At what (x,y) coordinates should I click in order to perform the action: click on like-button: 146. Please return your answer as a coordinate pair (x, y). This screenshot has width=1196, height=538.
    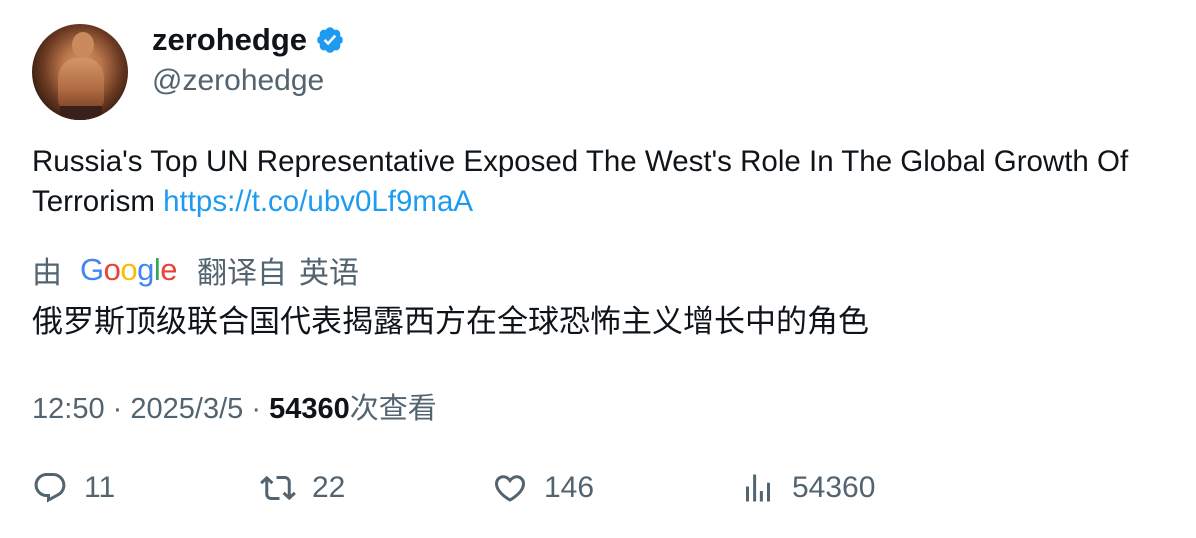
    Looking at the image, I should click on (543, 488).